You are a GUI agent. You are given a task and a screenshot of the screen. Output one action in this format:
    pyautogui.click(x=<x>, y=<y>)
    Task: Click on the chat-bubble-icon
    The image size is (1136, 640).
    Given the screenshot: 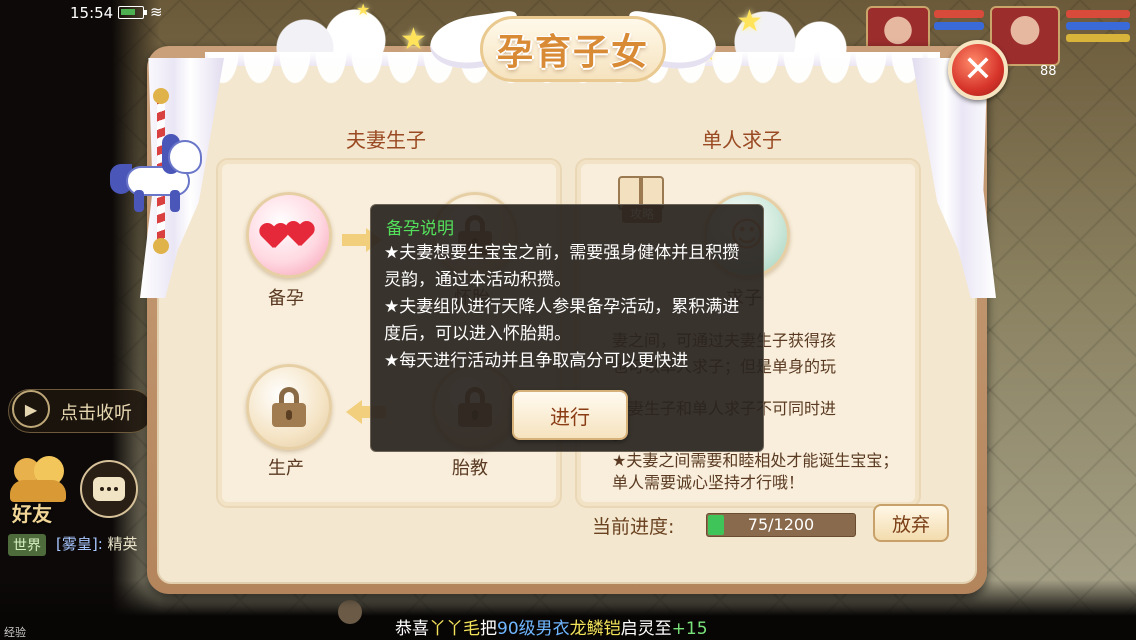 What is the action you would take?
    pyautogui.click(x=109, y=489)
    